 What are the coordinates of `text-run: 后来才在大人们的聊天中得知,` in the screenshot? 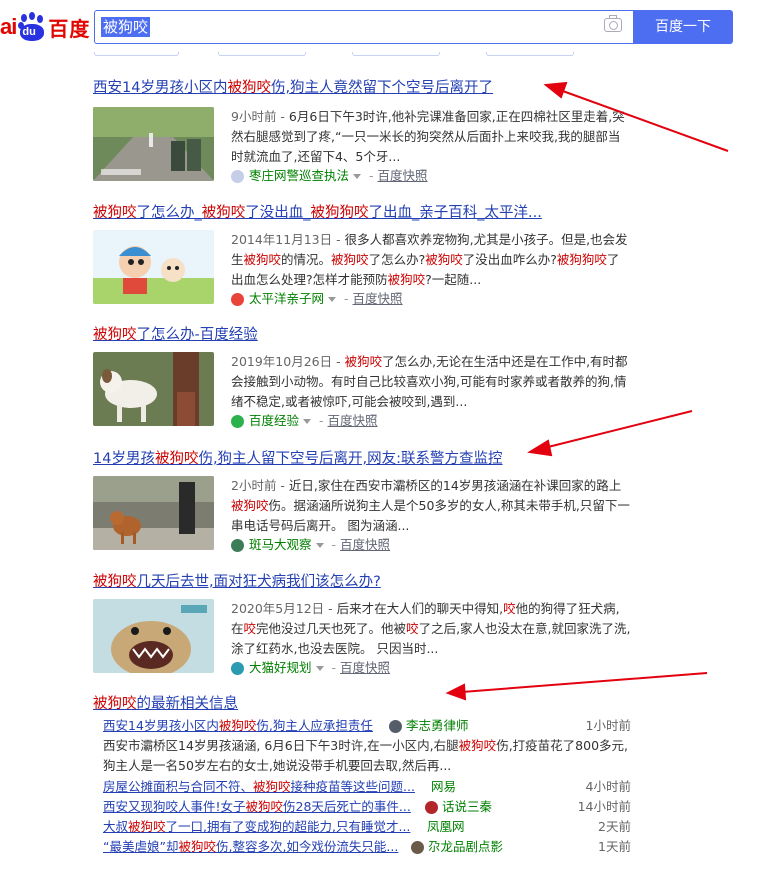 It's located at (420, 608).